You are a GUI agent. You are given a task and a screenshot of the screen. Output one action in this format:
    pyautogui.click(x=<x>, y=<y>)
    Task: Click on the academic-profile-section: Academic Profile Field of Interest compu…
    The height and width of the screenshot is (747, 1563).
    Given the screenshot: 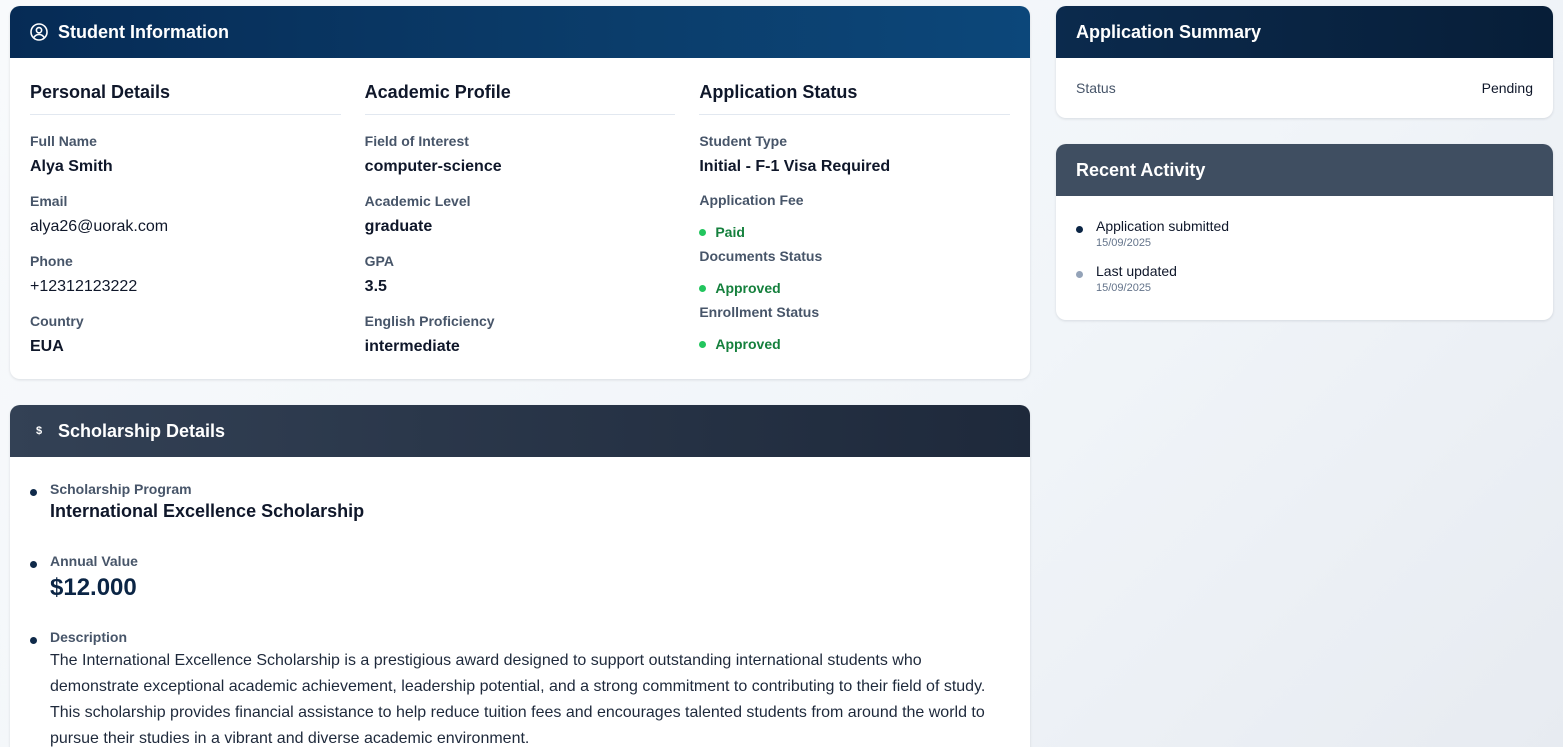 What is the action you would take?
    pyautogui.click(x=532, y=215)
    